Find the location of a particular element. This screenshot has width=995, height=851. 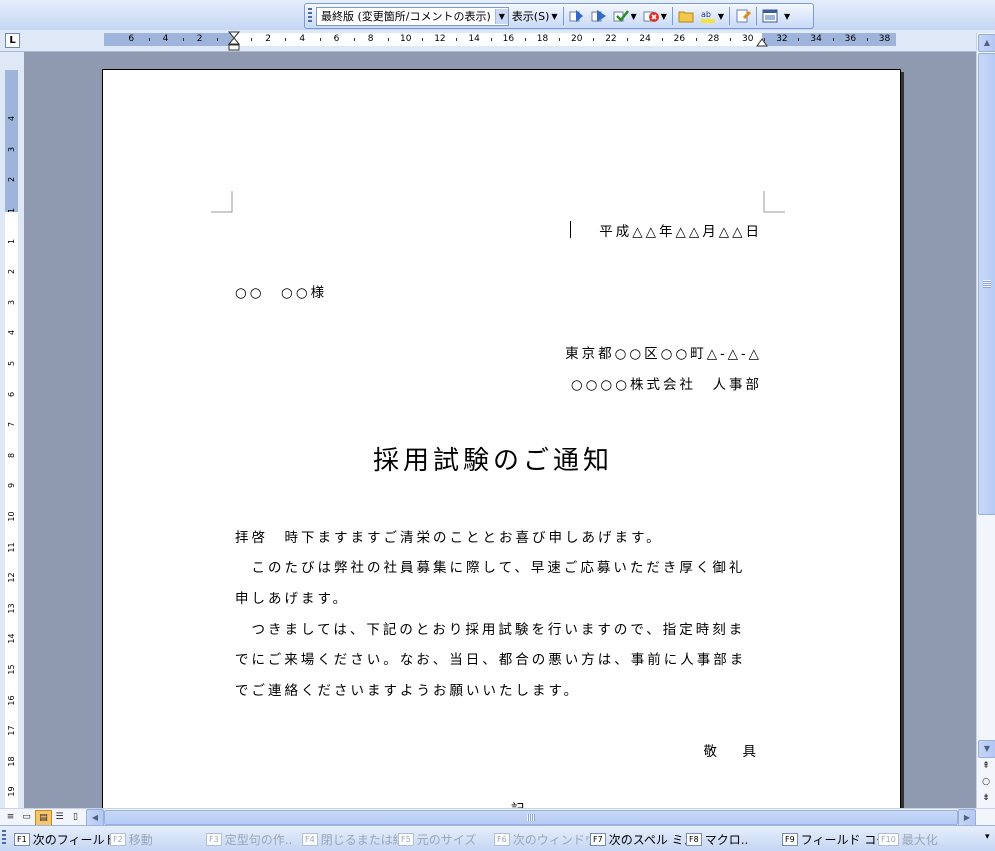

ruler-number: 6 is located at coordinates (131, 39).